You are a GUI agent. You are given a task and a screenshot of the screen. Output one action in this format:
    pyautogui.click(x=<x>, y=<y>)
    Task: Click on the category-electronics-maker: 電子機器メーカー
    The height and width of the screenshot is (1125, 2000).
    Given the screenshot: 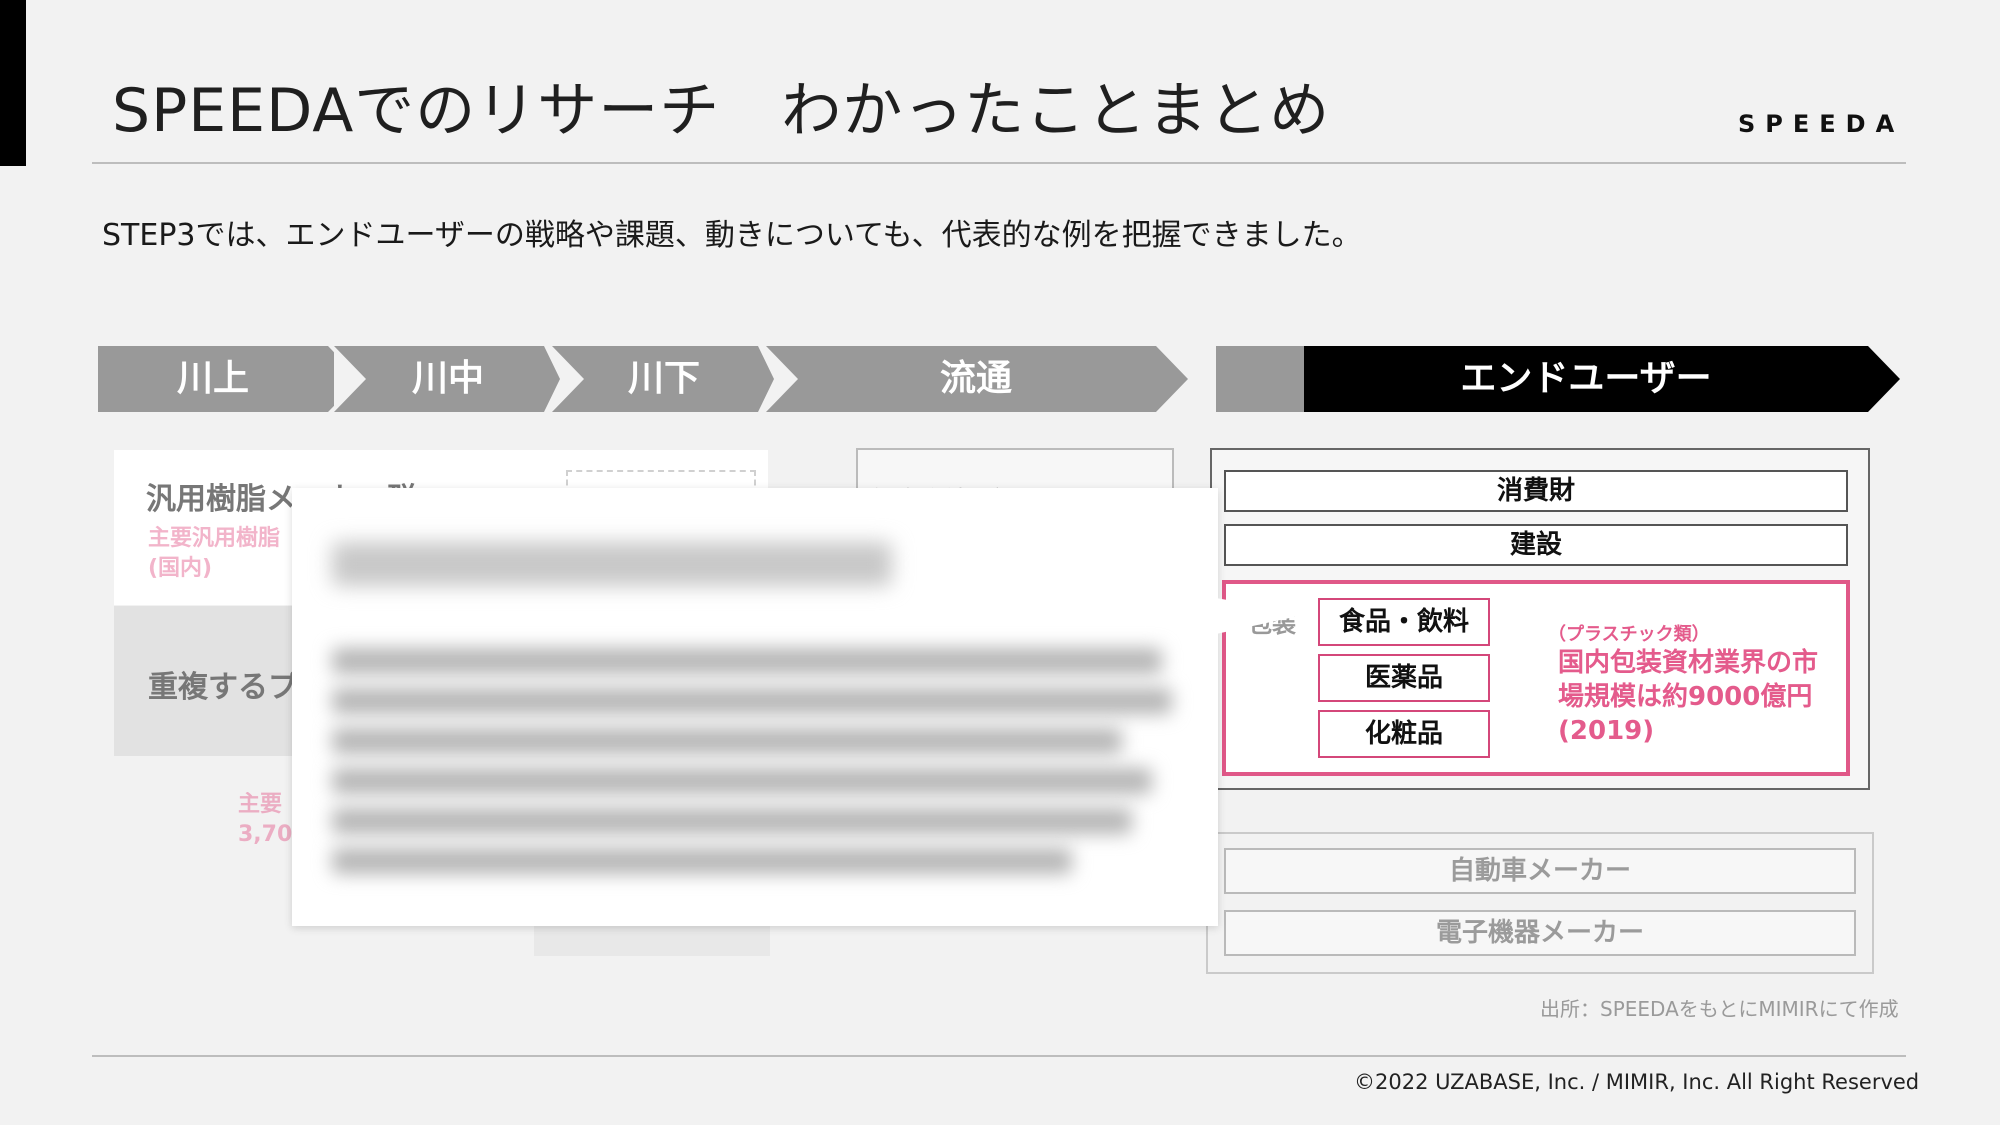 What is the action you would take?
    pyautogui.click(x=1540, y=933)
    